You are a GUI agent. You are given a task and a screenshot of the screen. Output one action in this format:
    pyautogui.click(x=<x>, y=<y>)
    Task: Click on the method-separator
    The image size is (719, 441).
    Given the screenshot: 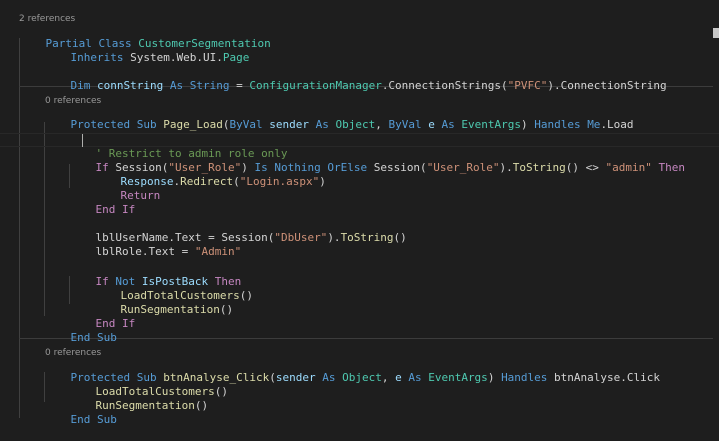 What is the action you would take?
    pyautogui.click(x=366, y=338)
    